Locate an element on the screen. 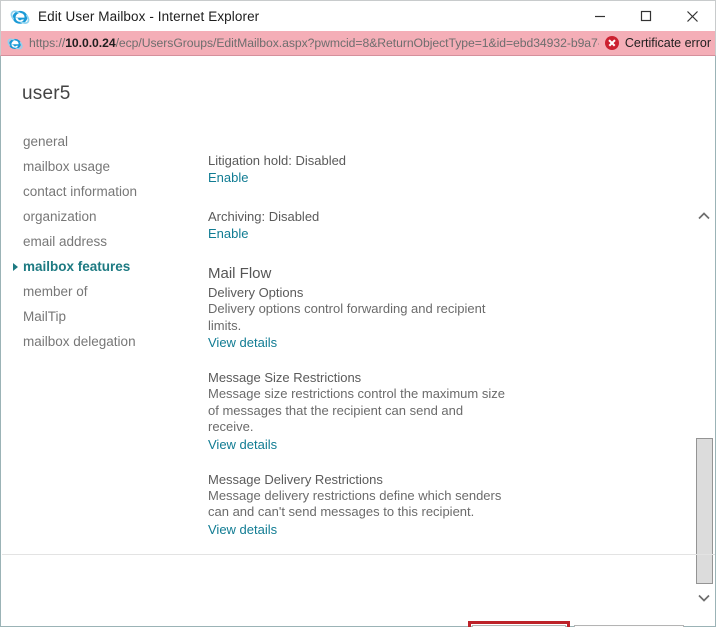 Image resolution: width=716 pixels, height=627 pixels. sidebar-item-email-address: email address is located at coordinates (101, 241).